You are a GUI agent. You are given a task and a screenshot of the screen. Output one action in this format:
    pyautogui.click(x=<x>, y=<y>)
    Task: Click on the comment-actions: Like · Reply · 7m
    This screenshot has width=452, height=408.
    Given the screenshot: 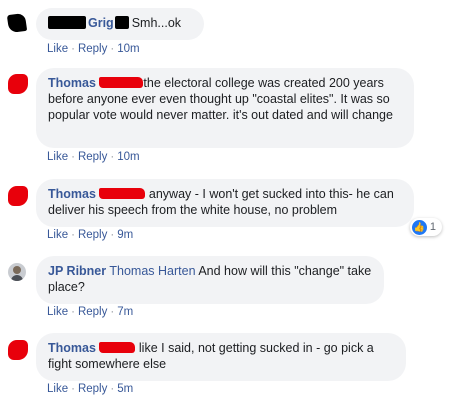 What is the action you would take?
    pyautogui.click(x=90, y=312)
    